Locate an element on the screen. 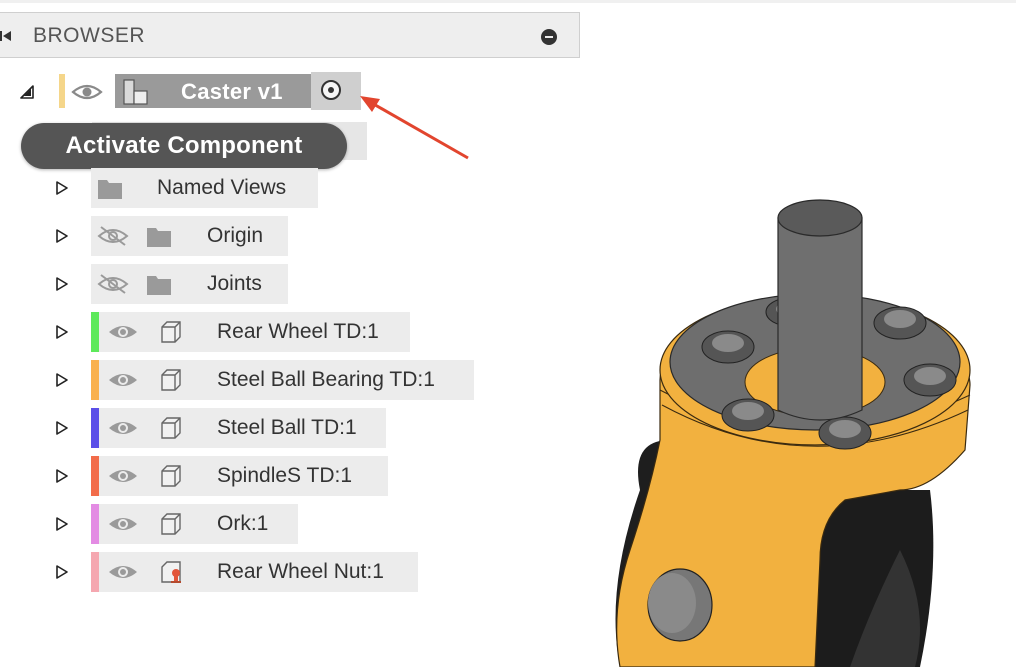 This screenshot has height=667, width=1016. tree-row-label: Steel Ball TD:1 is located at coordinates (287, 427).